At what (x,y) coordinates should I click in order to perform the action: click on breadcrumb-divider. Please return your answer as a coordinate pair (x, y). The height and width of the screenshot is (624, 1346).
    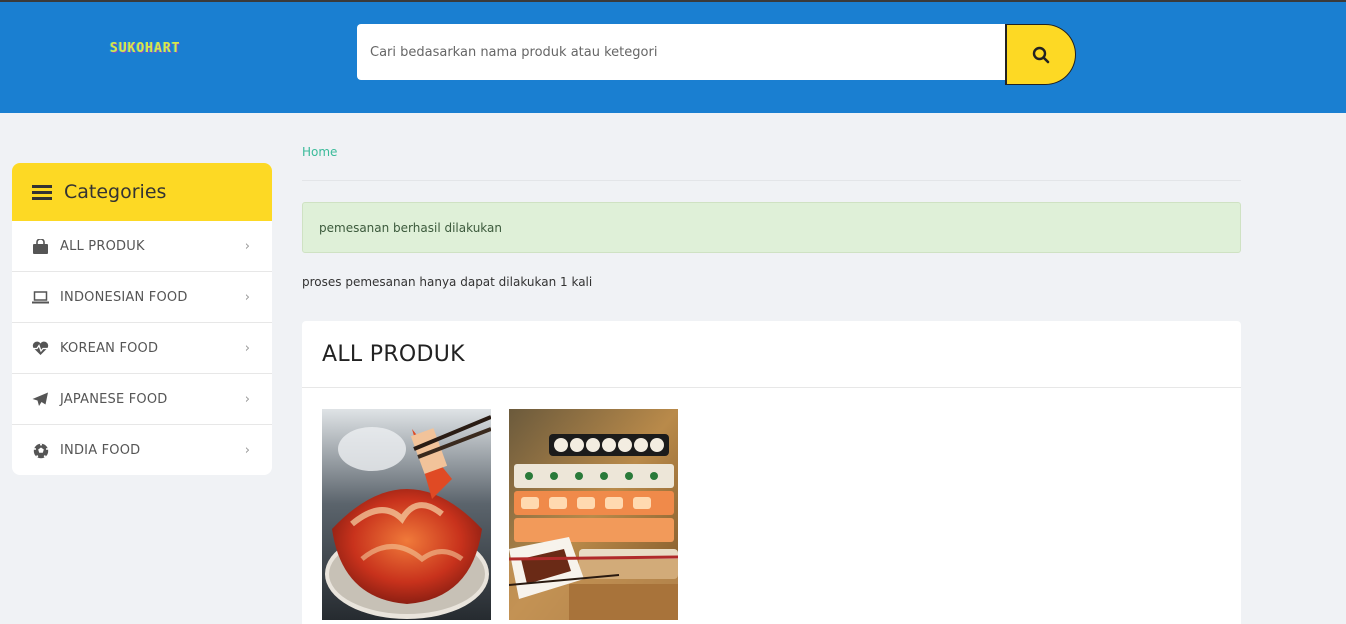
    Looking at the image, I should click on (771, 180).